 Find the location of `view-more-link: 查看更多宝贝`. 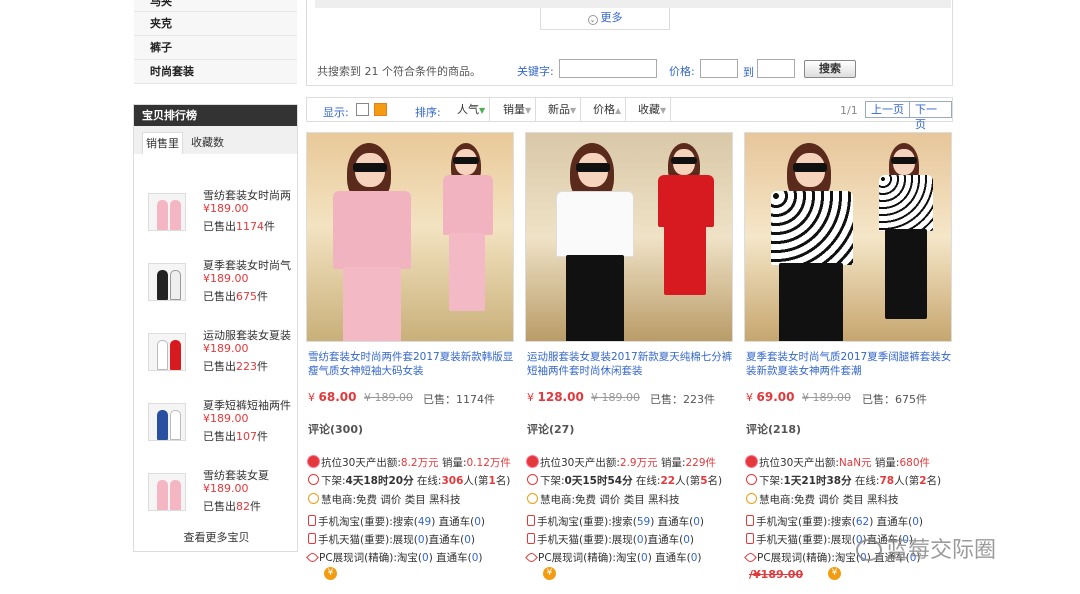

view-more-link: 查看更多宝贝 is located at coordinates (216, 537).